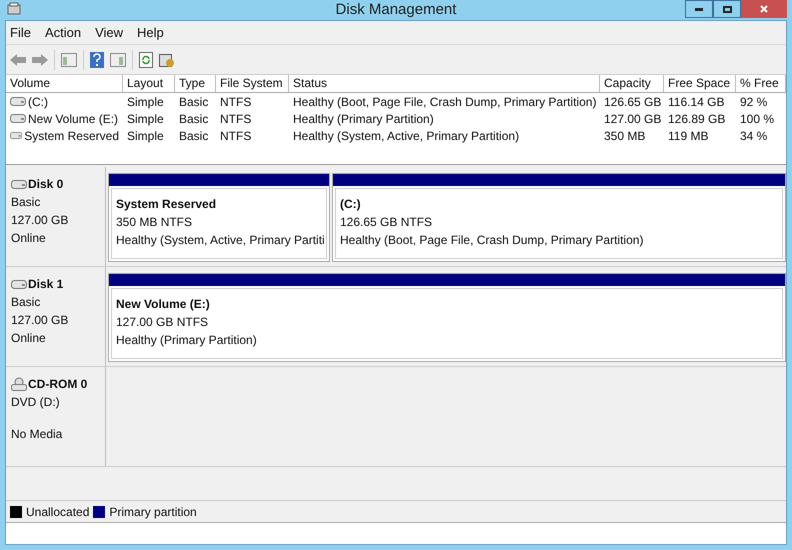 This screenshot has height=550, width=792. What do you see at coordinates (109, 32) in the screenshot?
I see `menu-item: View` at bounding box center [109, 32].